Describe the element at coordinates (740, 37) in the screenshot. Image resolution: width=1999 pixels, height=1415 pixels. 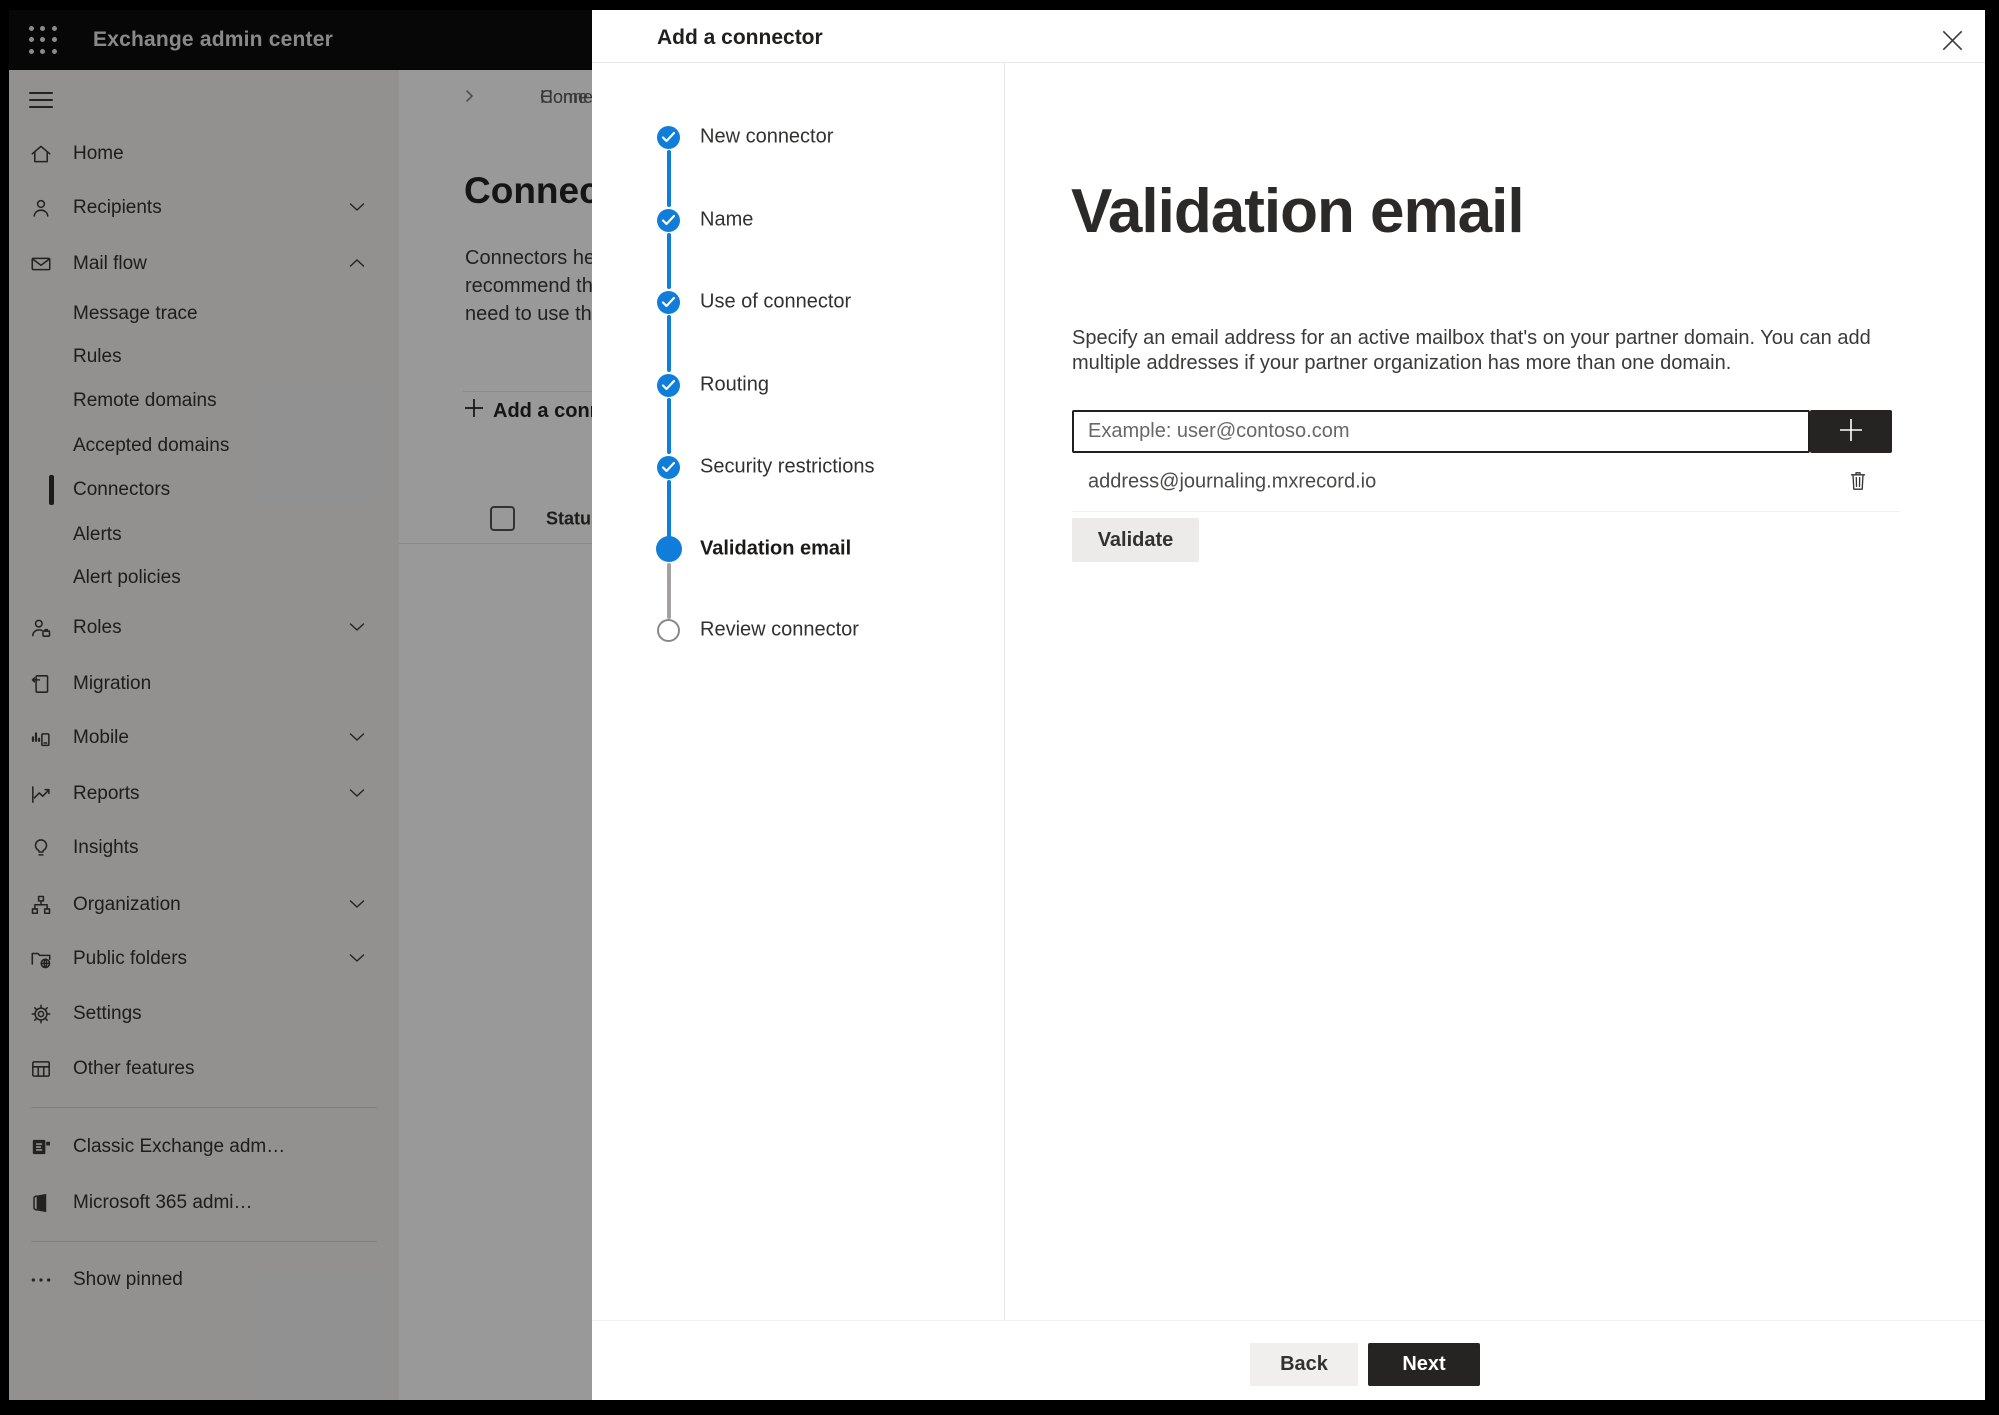
I see `dialog-title: Add a connector` at that location.